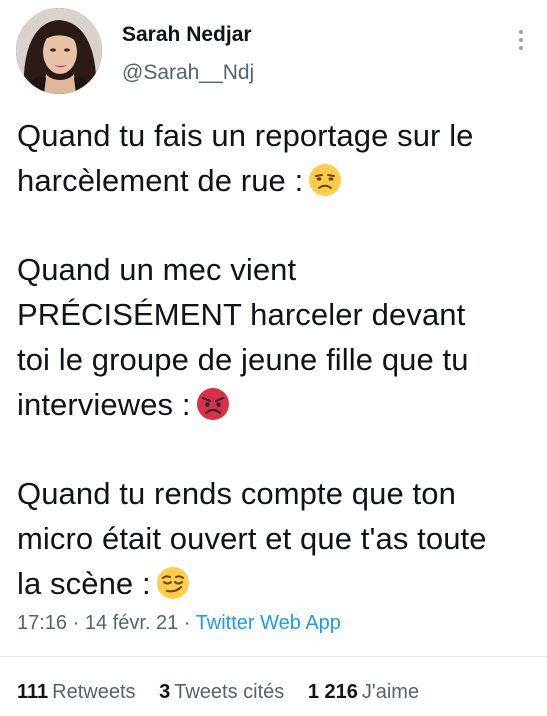 The image size is (547, 716). What do you see at coordinates (268, 623) in the screenshot?
I see `tweet-source-link: Twitter Web App` at bounding box center [268, 623].